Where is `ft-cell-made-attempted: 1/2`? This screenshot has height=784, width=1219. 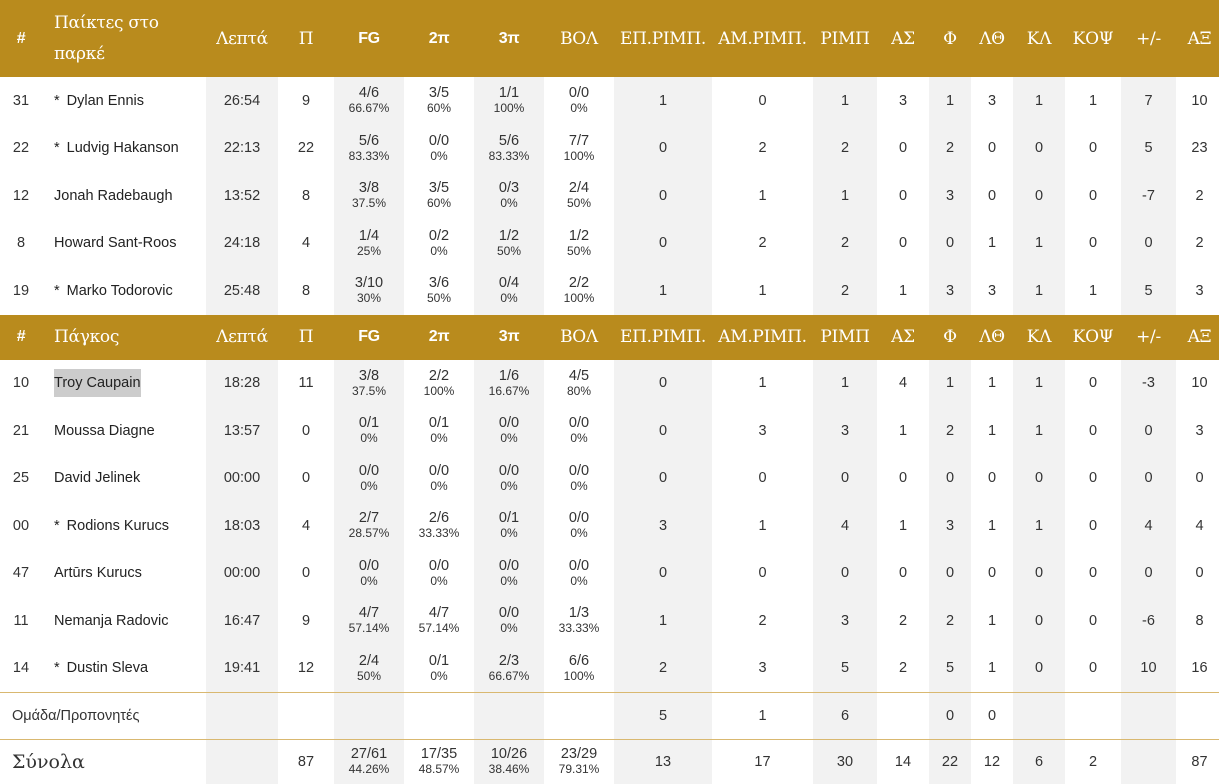 ft-cell-made-attempted: 1/2 is located at coordinates (579, 235).